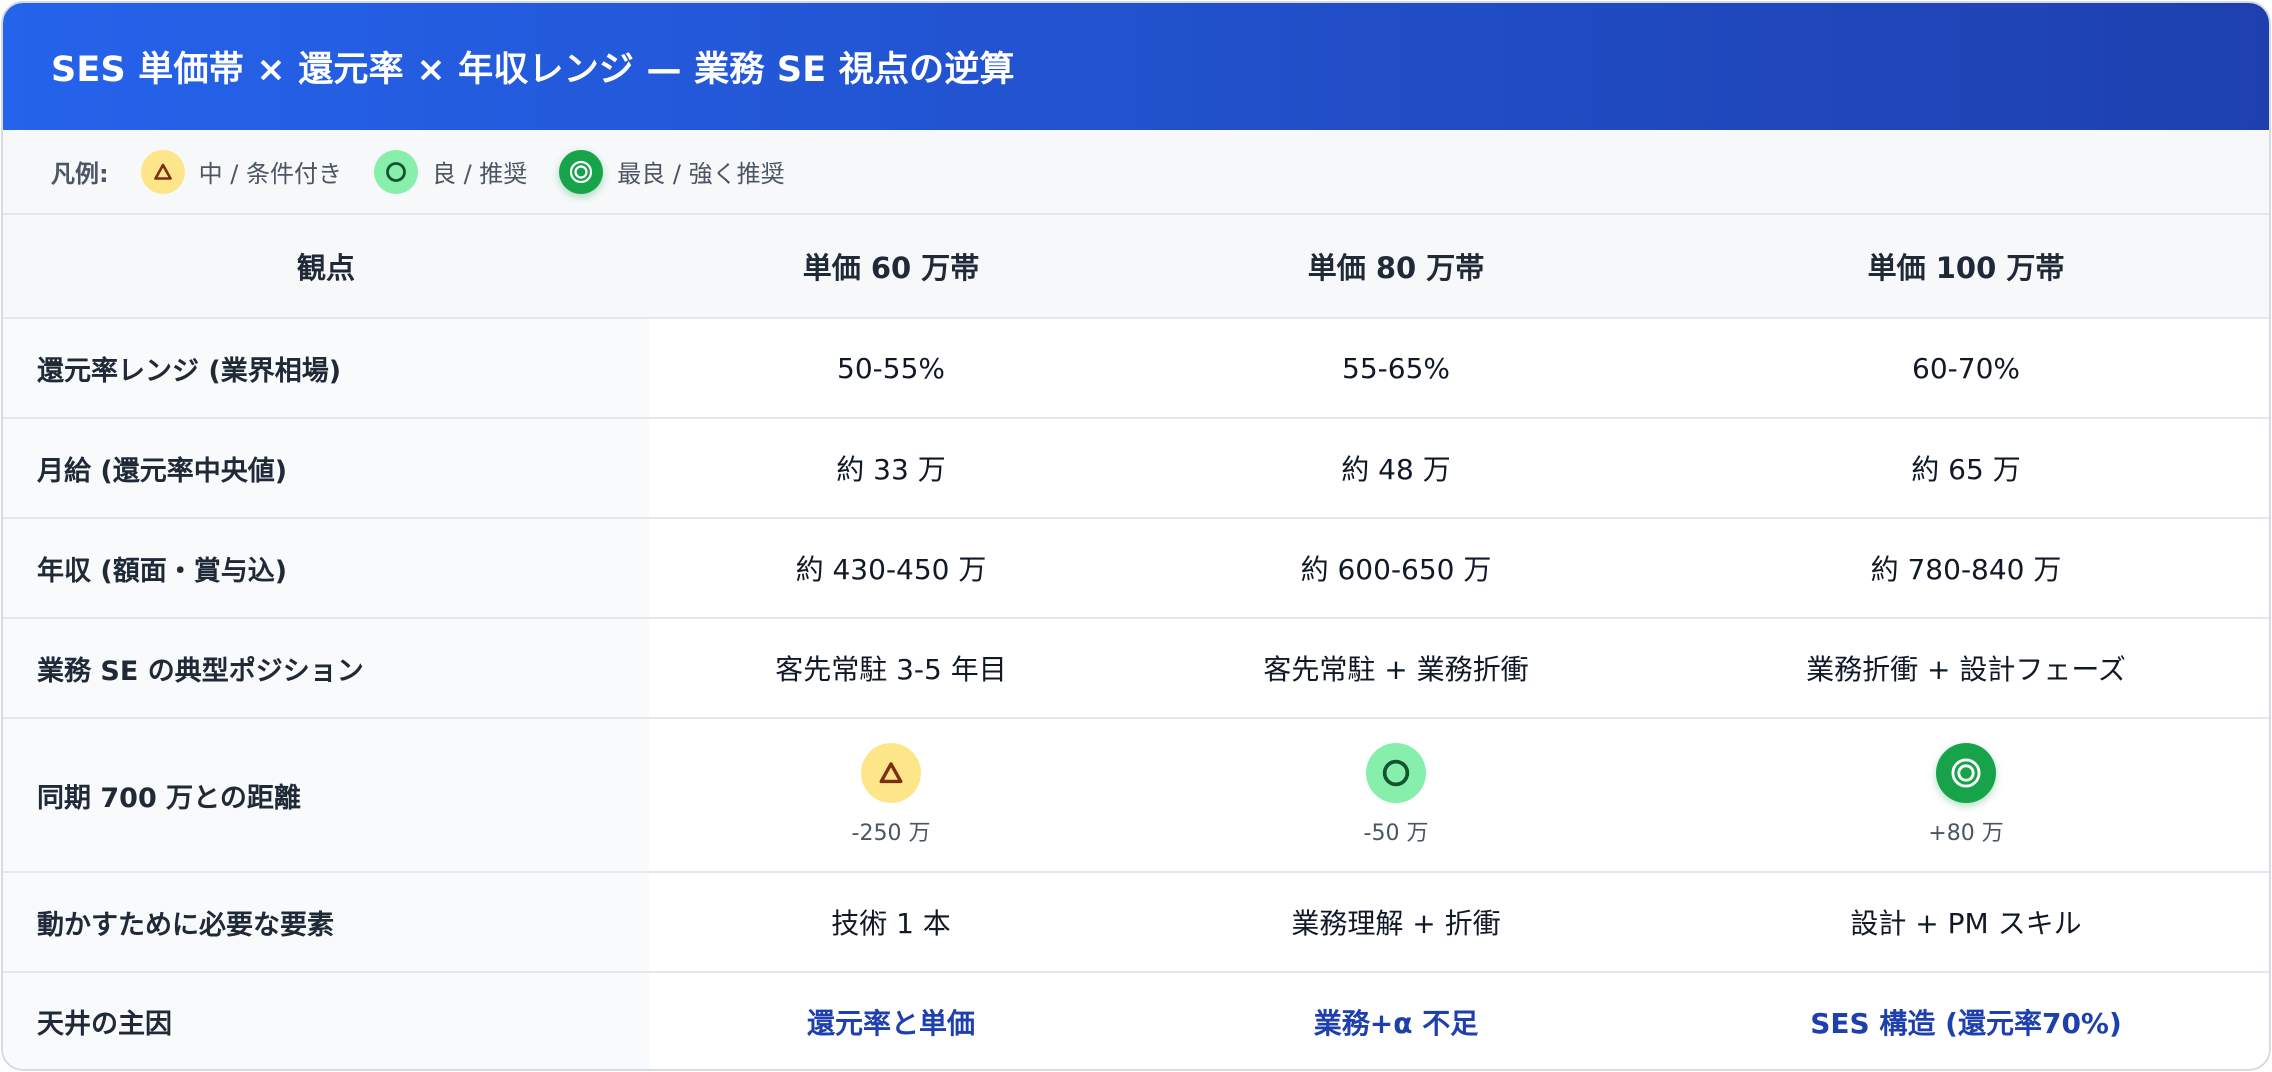 The height and width of the screenshot is (1072, 2272). What do you see at coordinates (326, 668) in the screenshot?
I see `row-label: 業務 SE の典型ポジション` at bounding box center [326, 668].